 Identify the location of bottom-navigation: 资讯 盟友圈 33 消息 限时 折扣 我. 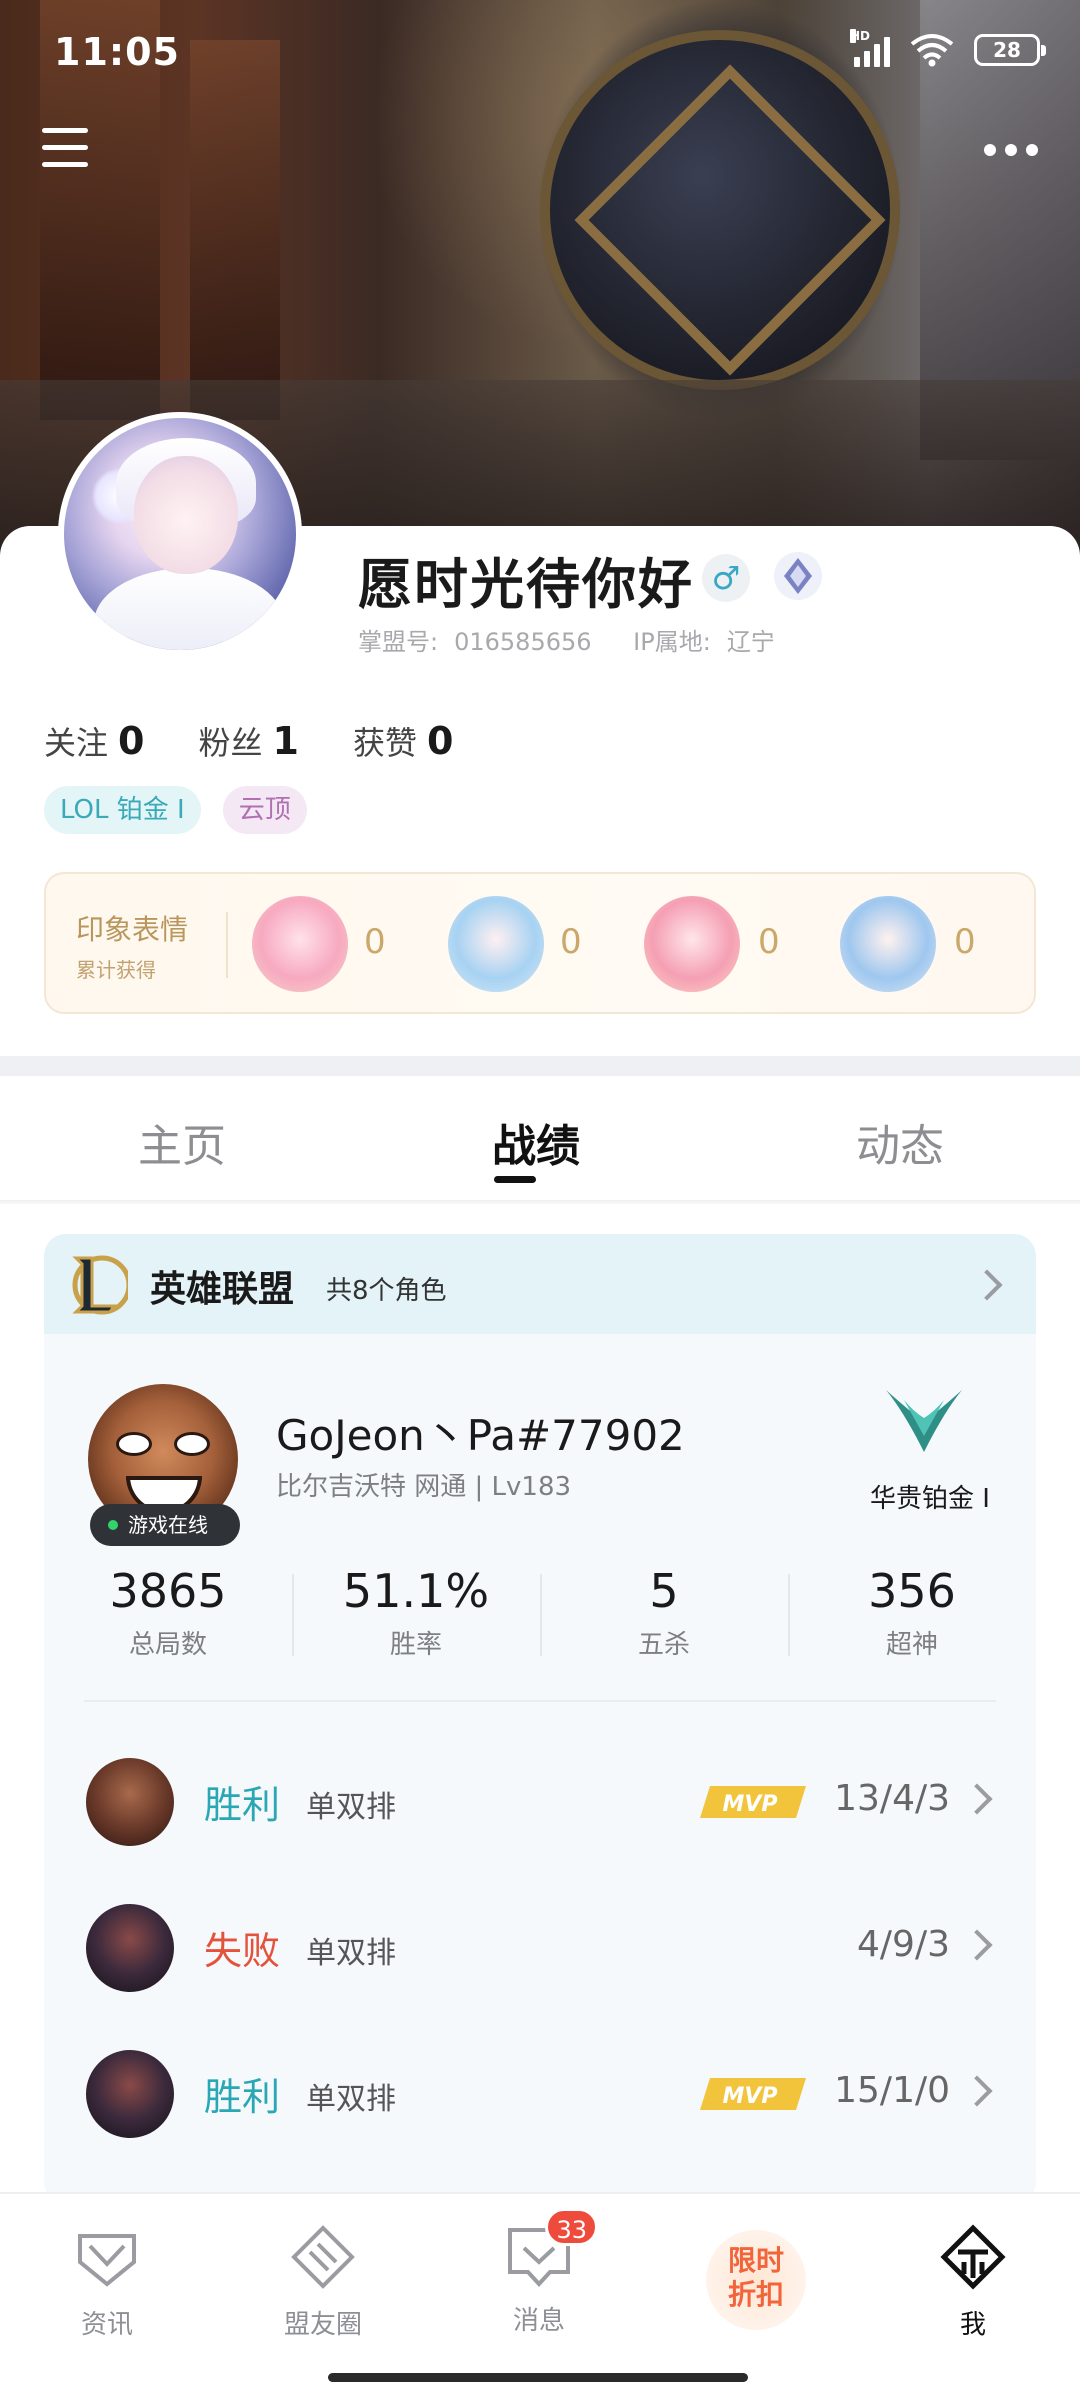
(540, 2296).